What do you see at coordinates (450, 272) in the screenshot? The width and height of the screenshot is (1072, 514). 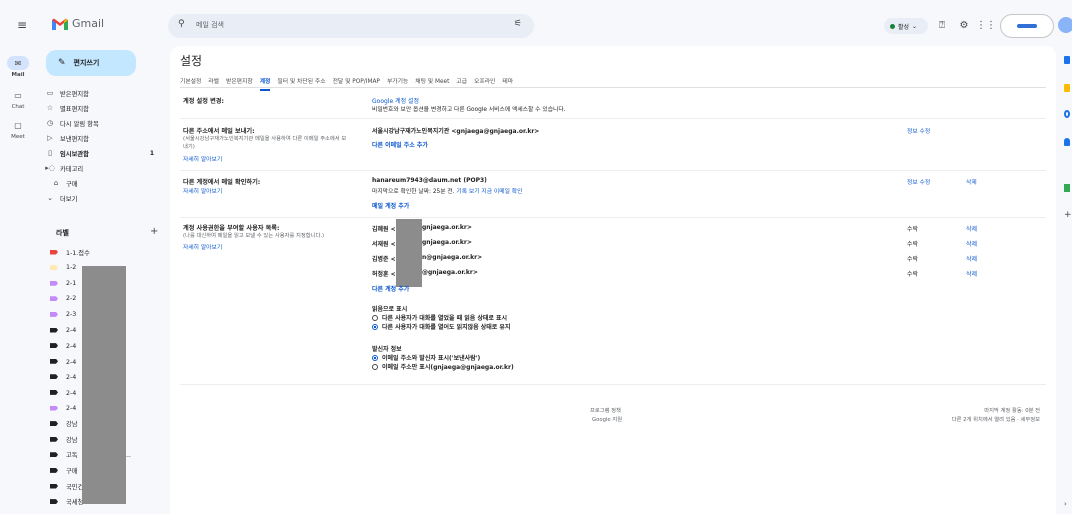 I see `user-email: @gnjaega.or.kr>` at bounding box center [450, 272].